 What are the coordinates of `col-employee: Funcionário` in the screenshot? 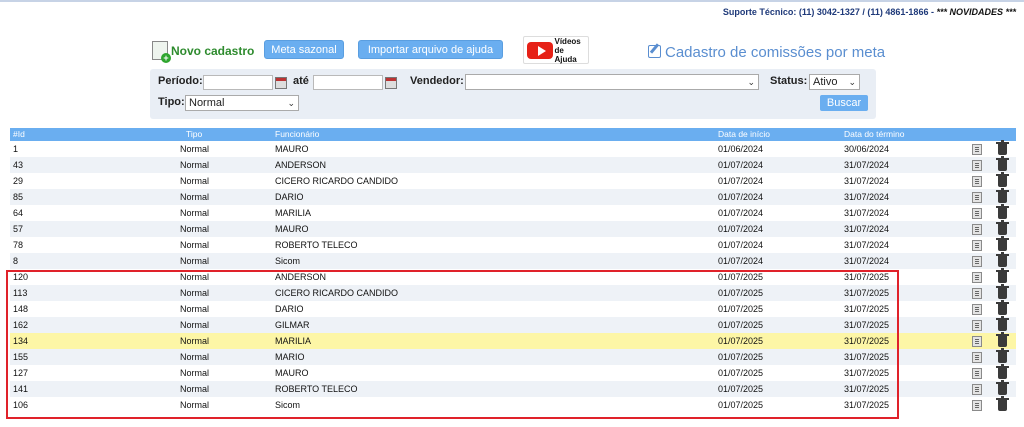 It's located at (297, 134).